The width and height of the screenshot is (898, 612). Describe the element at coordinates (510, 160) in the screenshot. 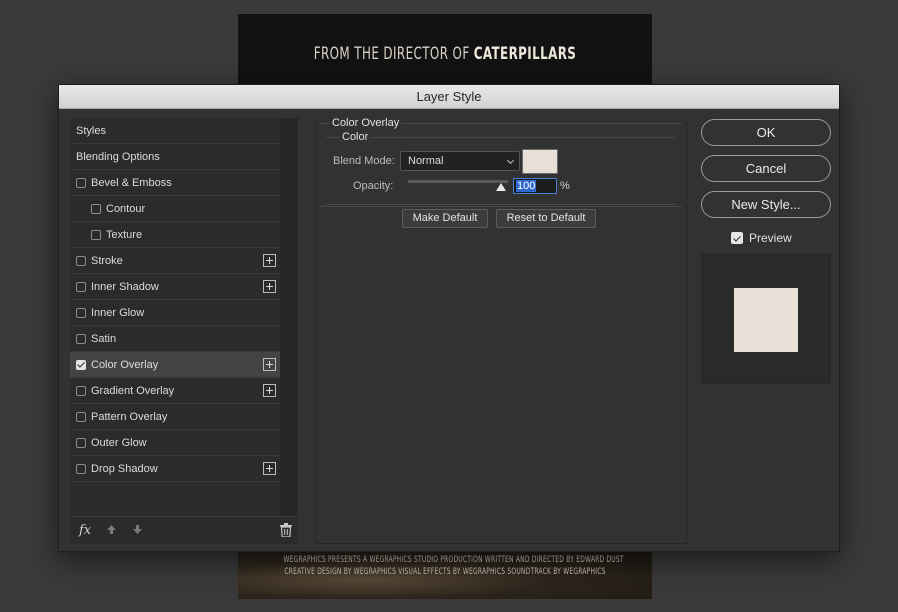

I see `chevron-down-icon` at that location.